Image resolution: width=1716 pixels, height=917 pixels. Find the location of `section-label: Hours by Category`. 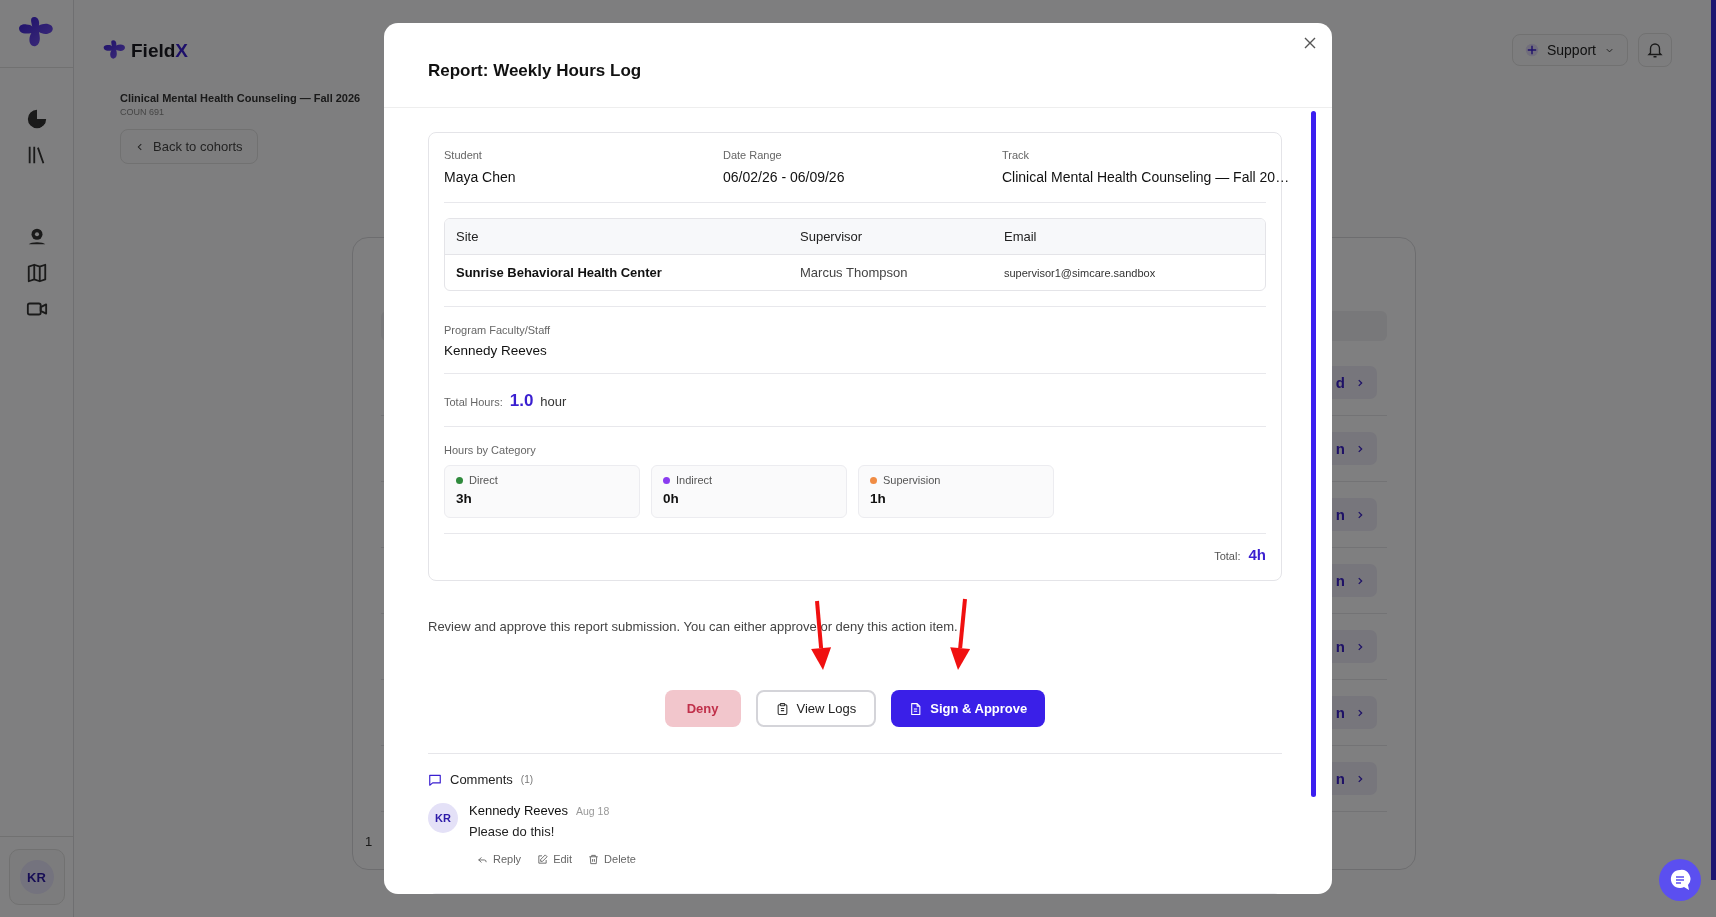

section-label: Hours by Category is located at coordinates (490, 450).